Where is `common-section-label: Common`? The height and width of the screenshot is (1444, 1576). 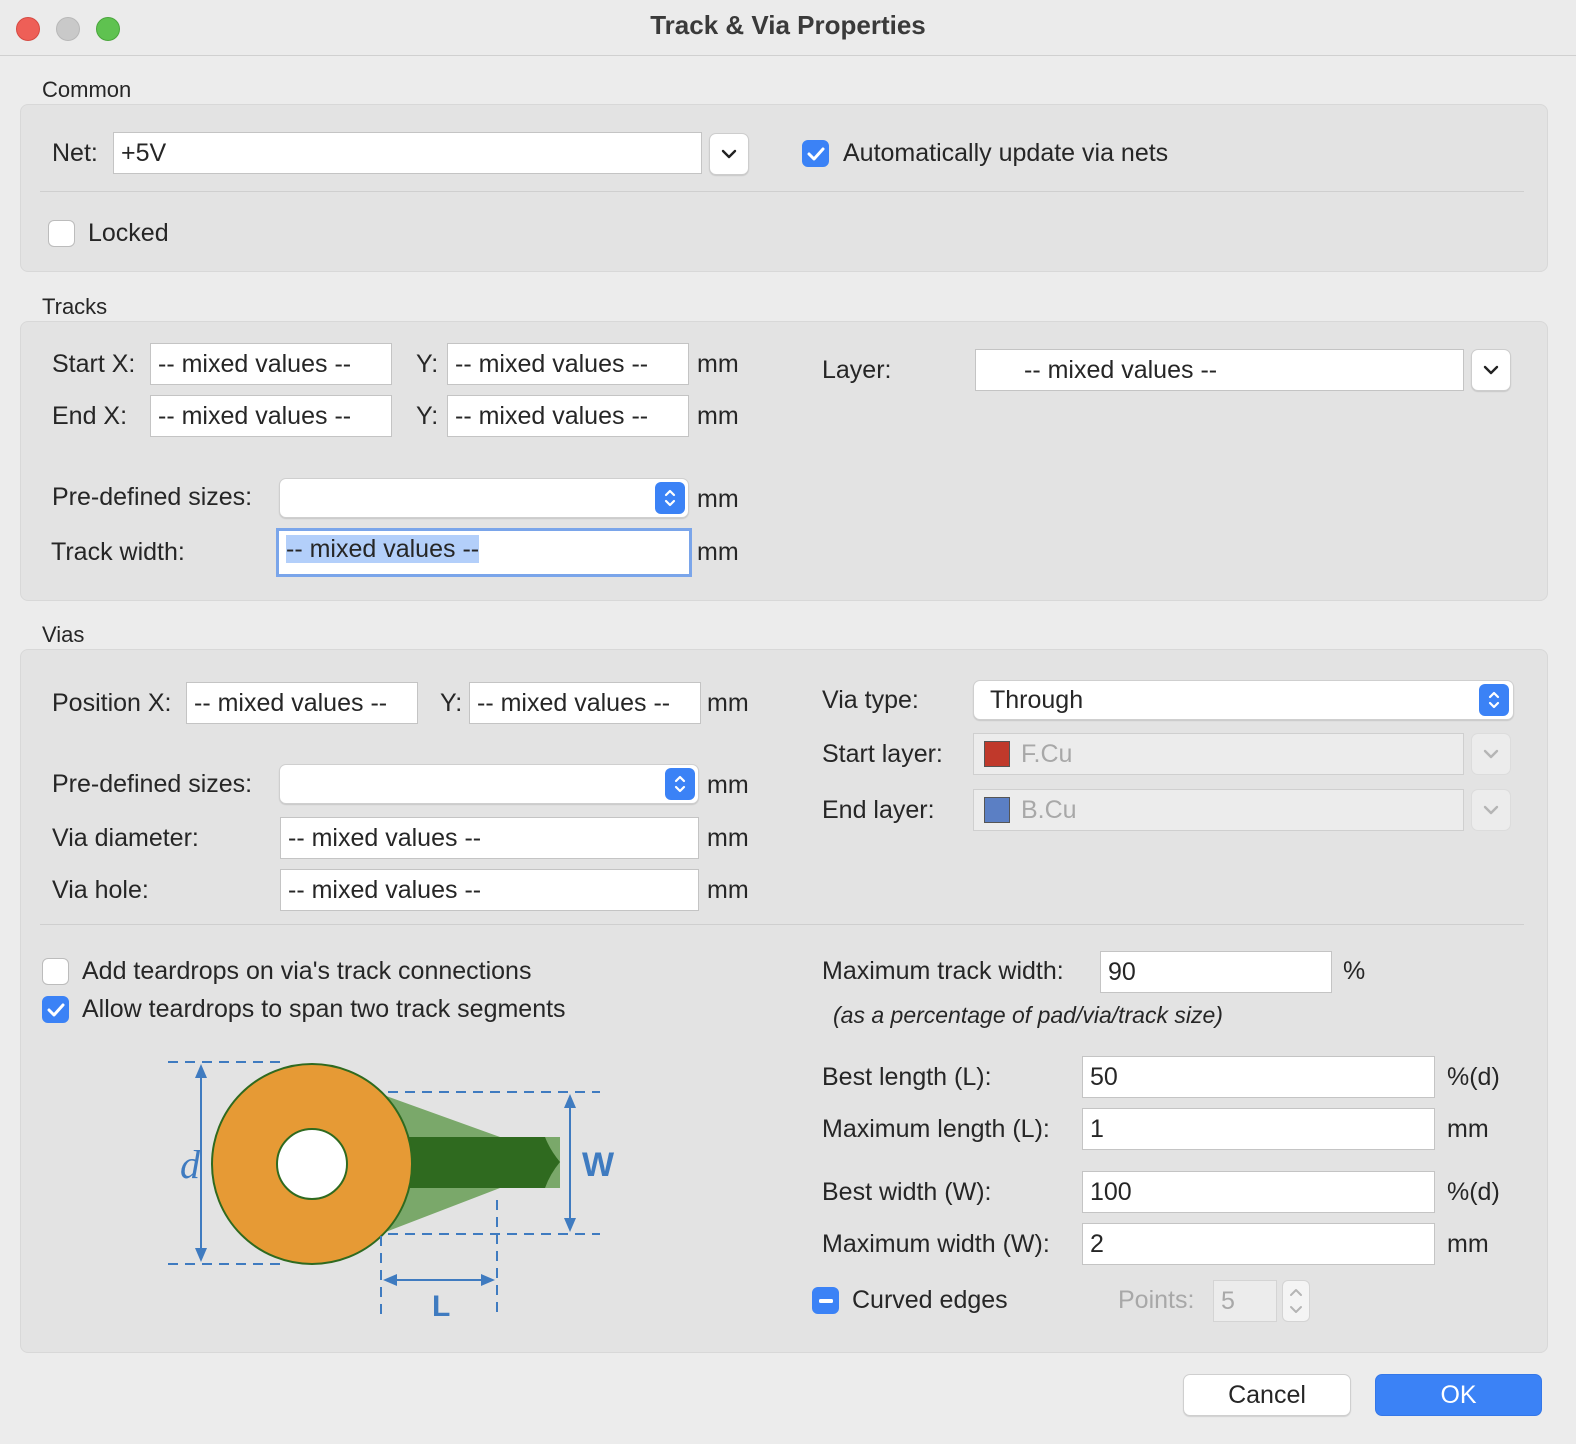 common-section-label: Common is located at coordinates (87, 89).